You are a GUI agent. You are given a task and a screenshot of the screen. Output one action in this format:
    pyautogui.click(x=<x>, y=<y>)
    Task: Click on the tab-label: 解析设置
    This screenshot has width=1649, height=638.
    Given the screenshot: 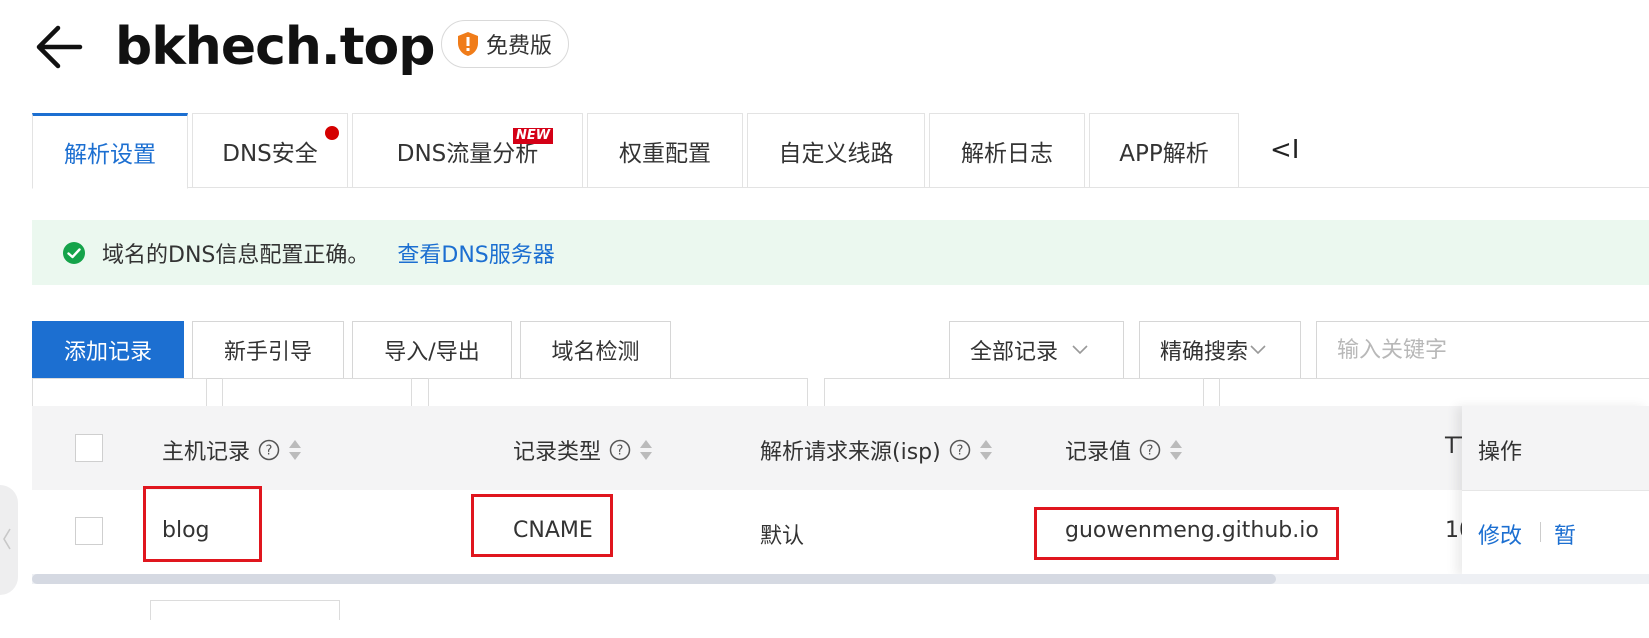 What is the action you would take?
    pyautogui.click(x=110, y=155)
    